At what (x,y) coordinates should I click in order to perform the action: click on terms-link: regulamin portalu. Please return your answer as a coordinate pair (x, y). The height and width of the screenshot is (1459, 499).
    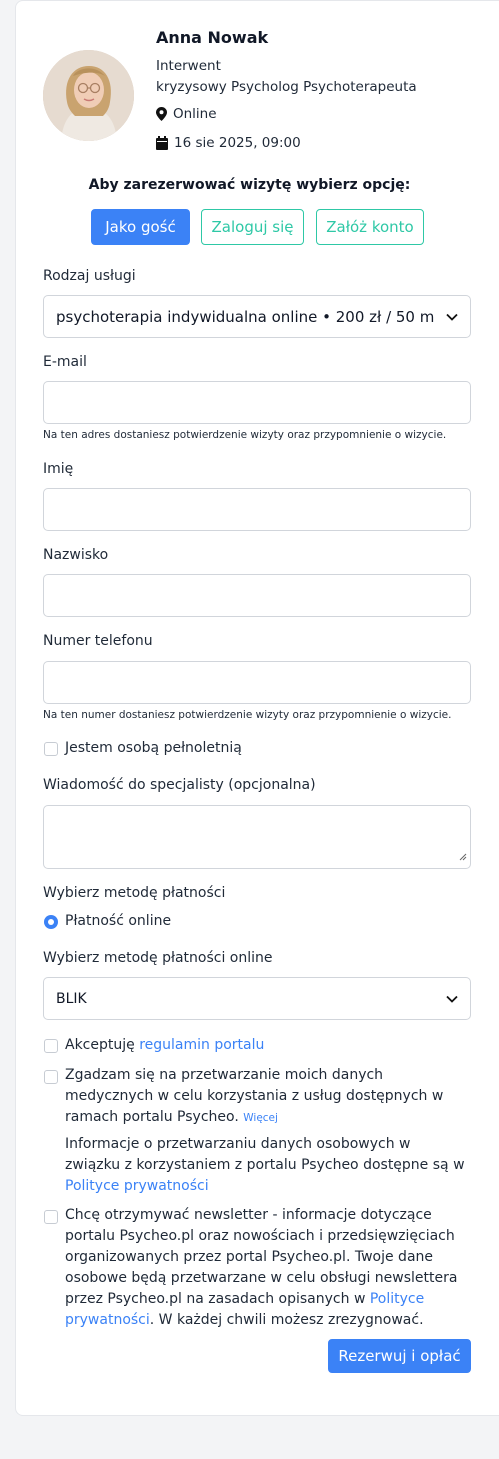
    Looking at the image, I should click on (201, 1045).